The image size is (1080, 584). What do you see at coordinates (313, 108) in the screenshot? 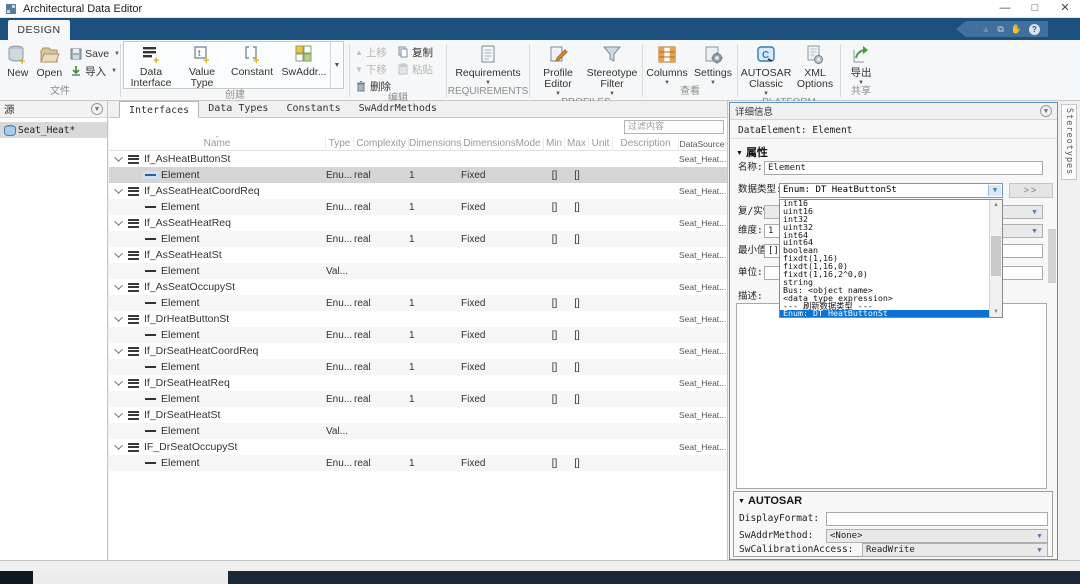
I see `tab-constants: Constants` at bounding box center [313, 108].